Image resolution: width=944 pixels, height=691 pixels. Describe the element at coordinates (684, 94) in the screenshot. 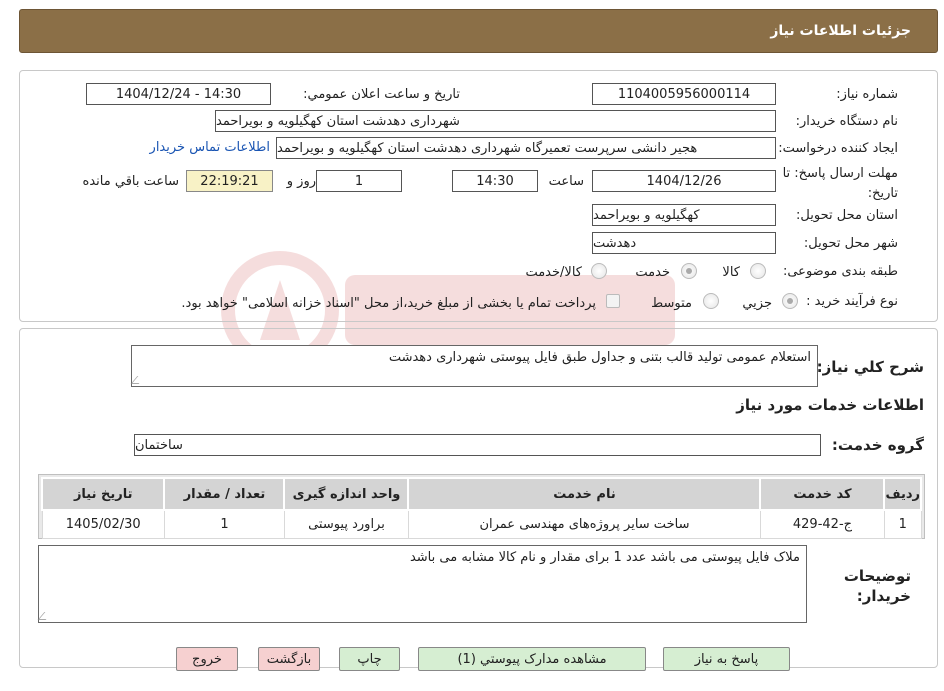

I see `need-number-field: 1104005956000114` at that location.